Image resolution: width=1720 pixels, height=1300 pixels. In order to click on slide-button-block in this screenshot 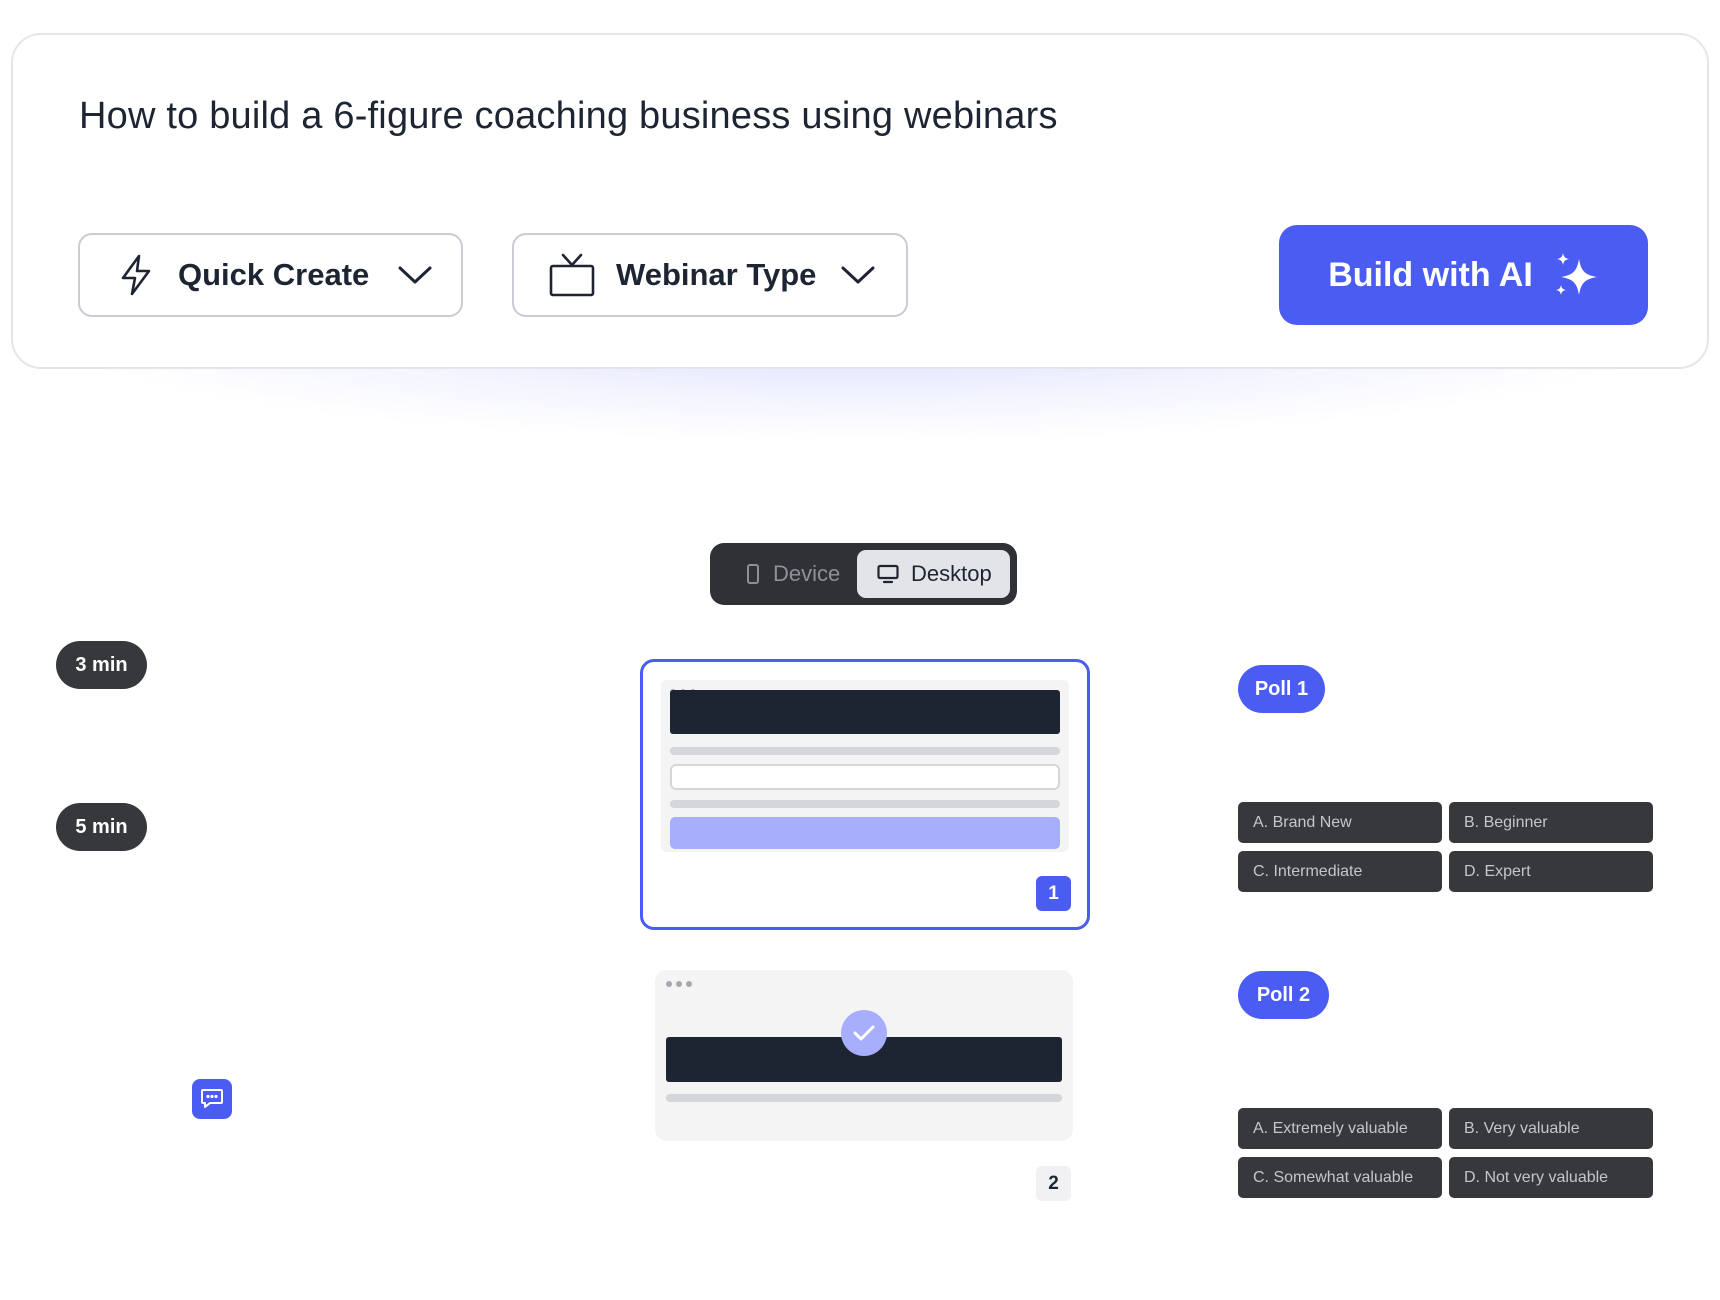, I will do `click(865, 833)`.